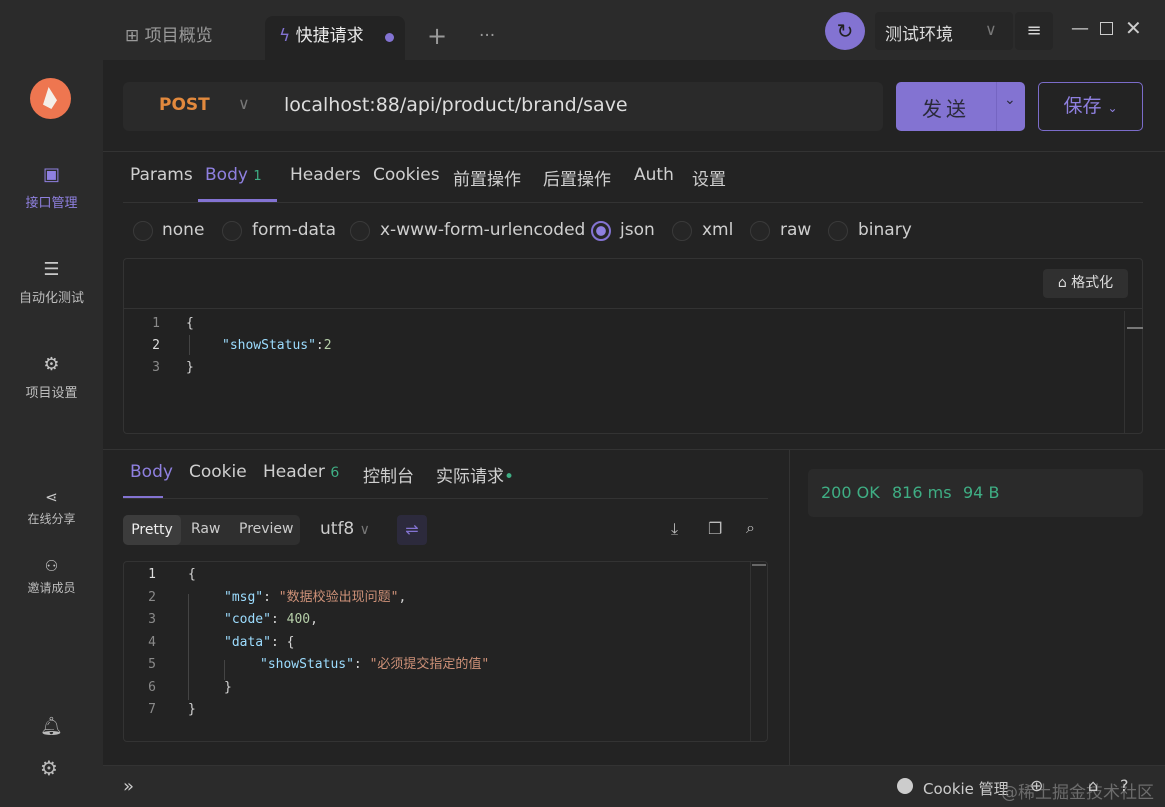 The image size is (1165, 807). What do you see at coordinates (1093, 785) in the screenshot?
I see `gift-icon: ⌂` at bounding box center [1093, 785].